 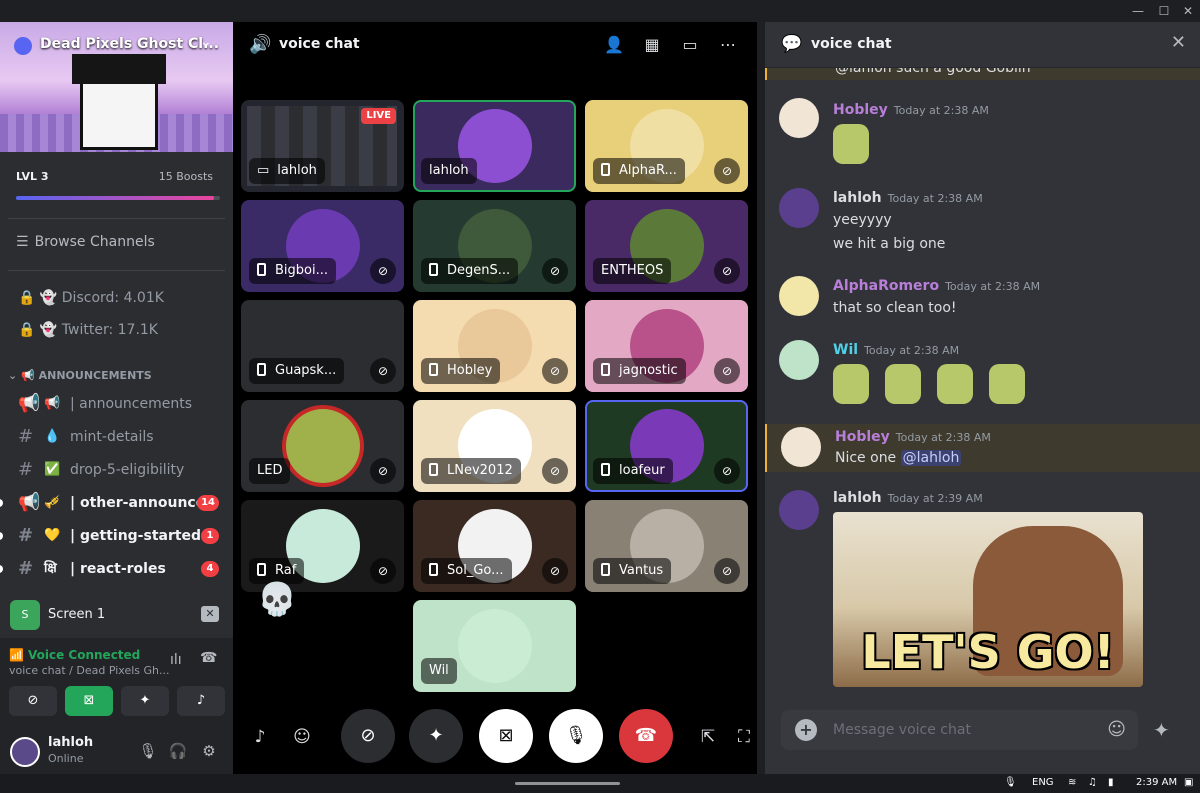 What do you see at coordinates (116, 536) in the screenshot?
I see `channel-getting-started: # 💛 | getting-started 1` at bounding box center [116, 536].